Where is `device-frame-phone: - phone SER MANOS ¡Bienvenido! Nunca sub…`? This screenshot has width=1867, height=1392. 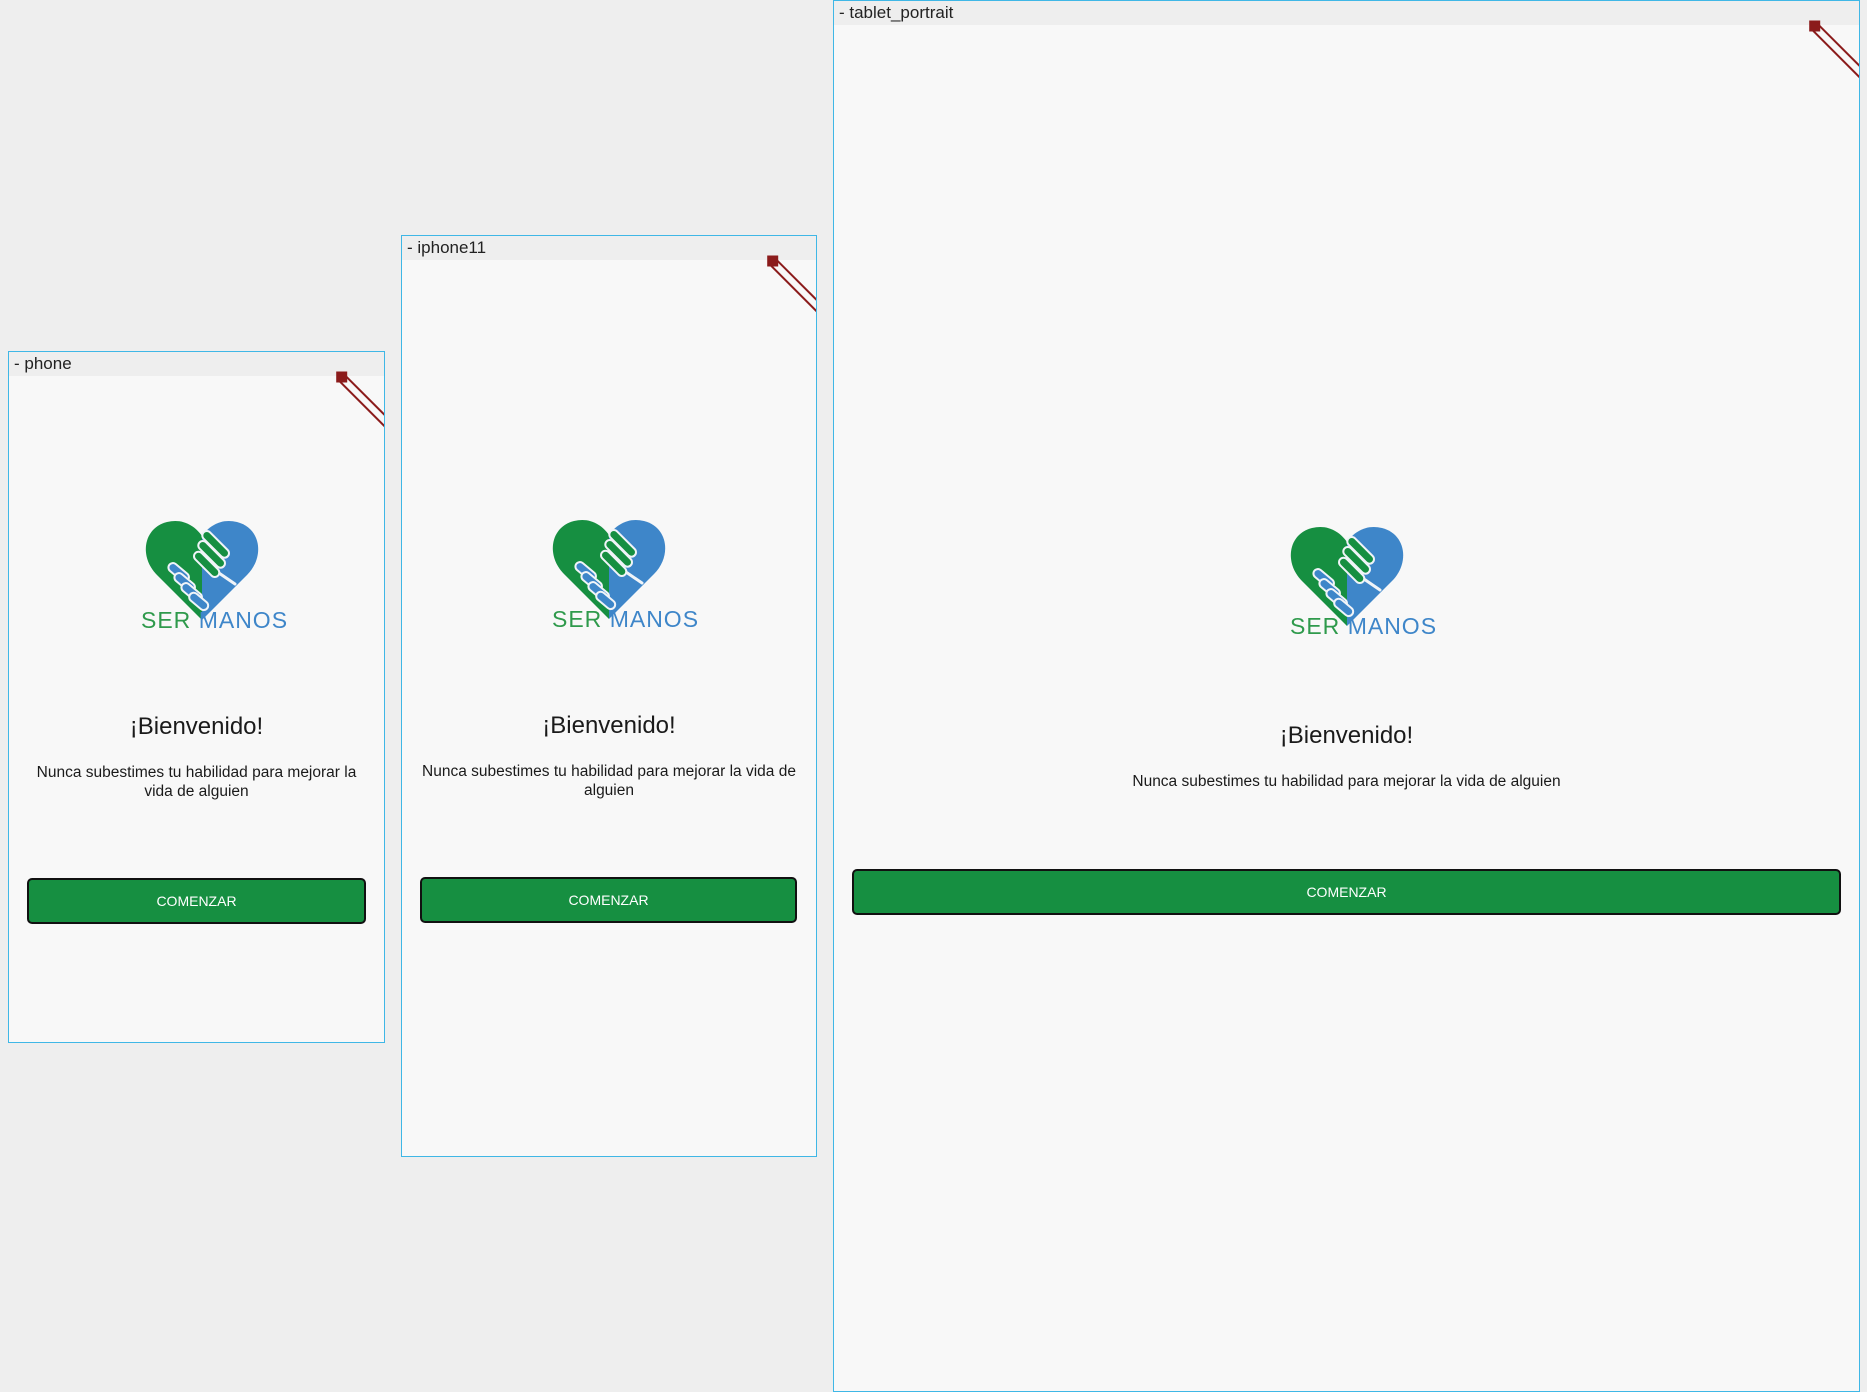
device-frame-phone: - phone SER MANOS ¡Bienvenido! Nunca sub… is located at coordinates (196, 697).